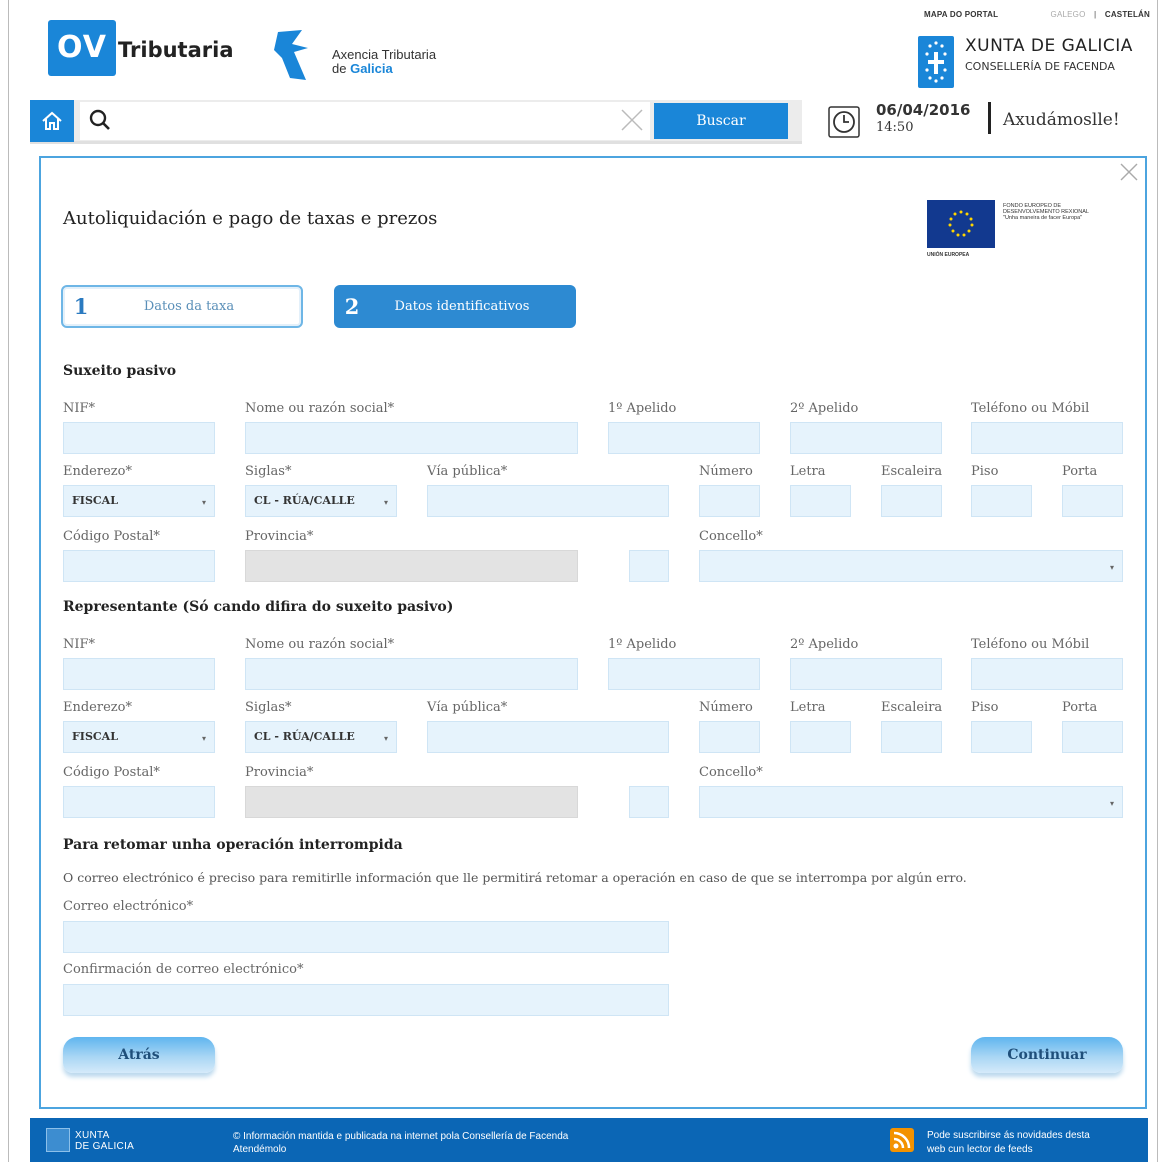  What do you see at coordinates (82, 48) in the screenshot?
I see `ov-logo: OV` at bounding box center [82, 48].